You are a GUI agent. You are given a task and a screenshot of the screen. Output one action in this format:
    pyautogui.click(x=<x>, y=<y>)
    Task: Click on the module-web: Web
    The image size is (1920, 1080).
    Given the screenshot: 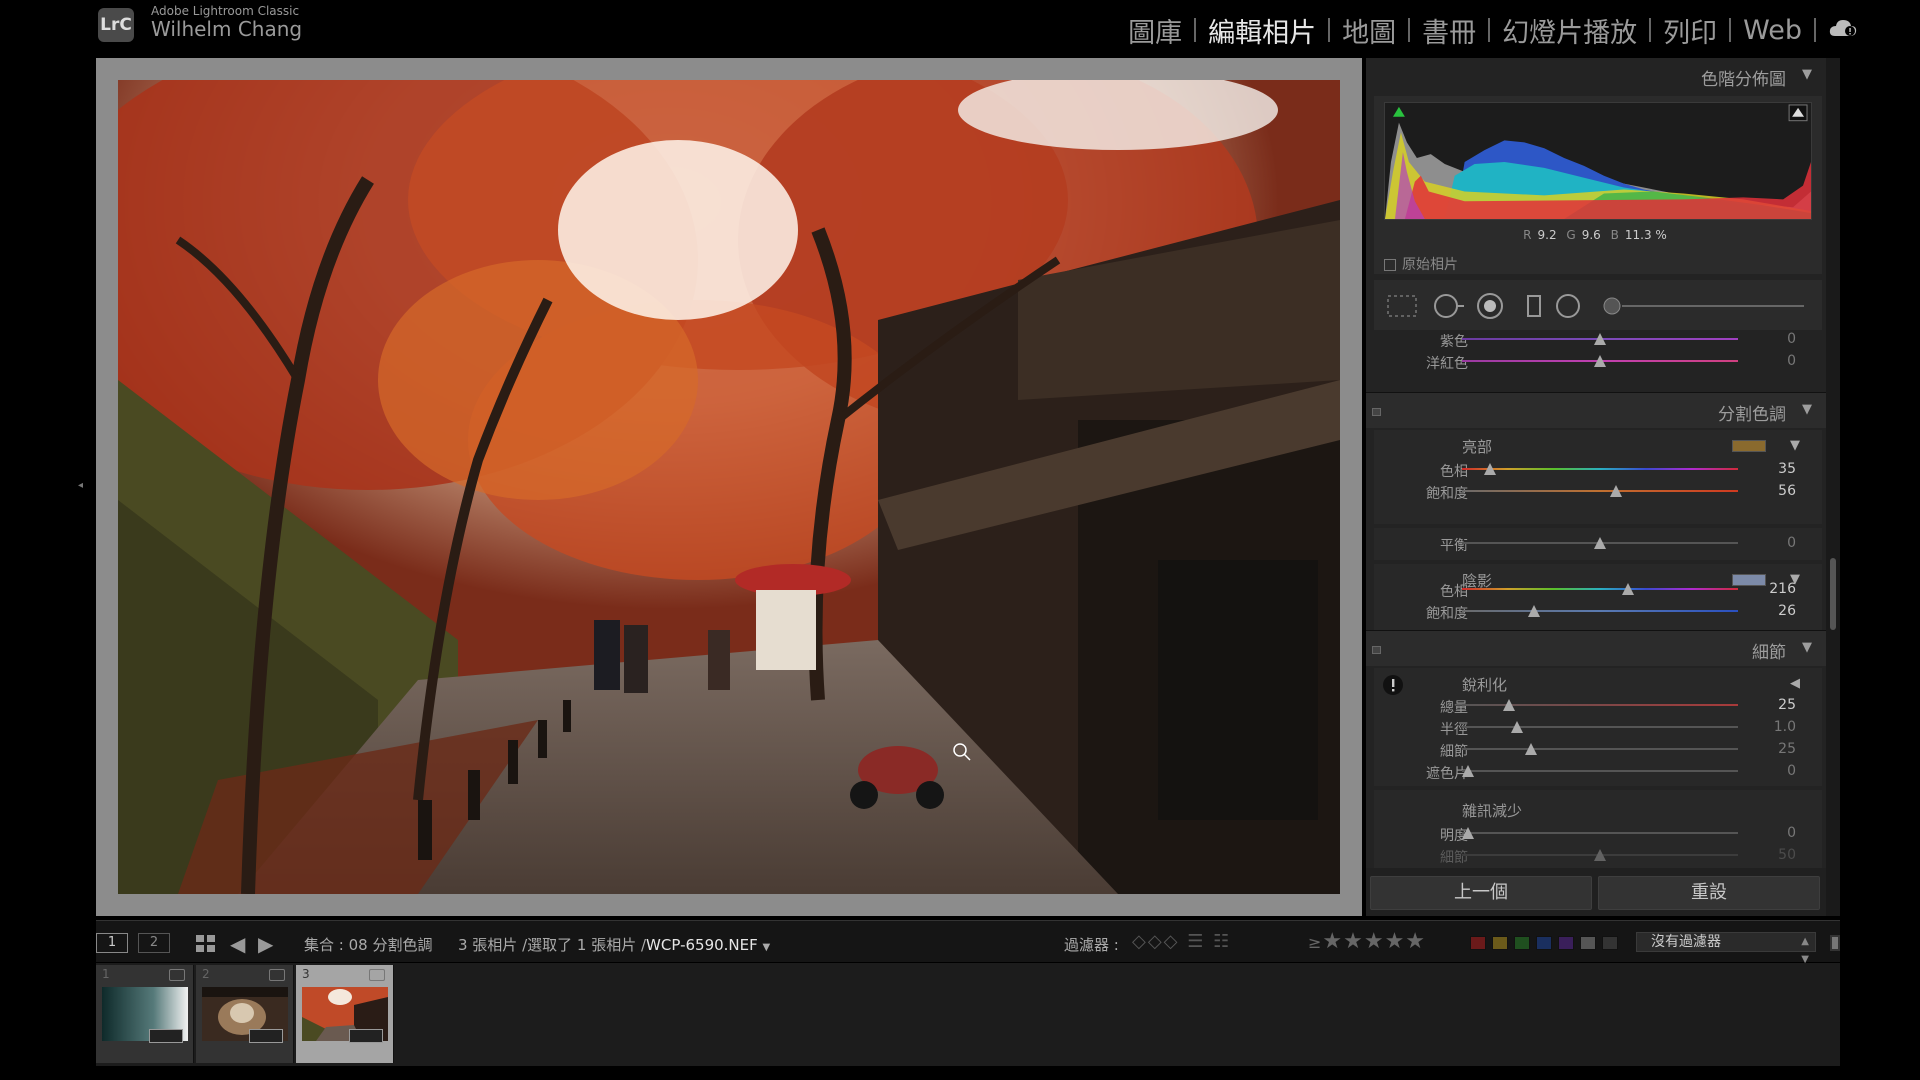 What is the action you would take?
    pyautogui.click(x=1772, y=30)
    